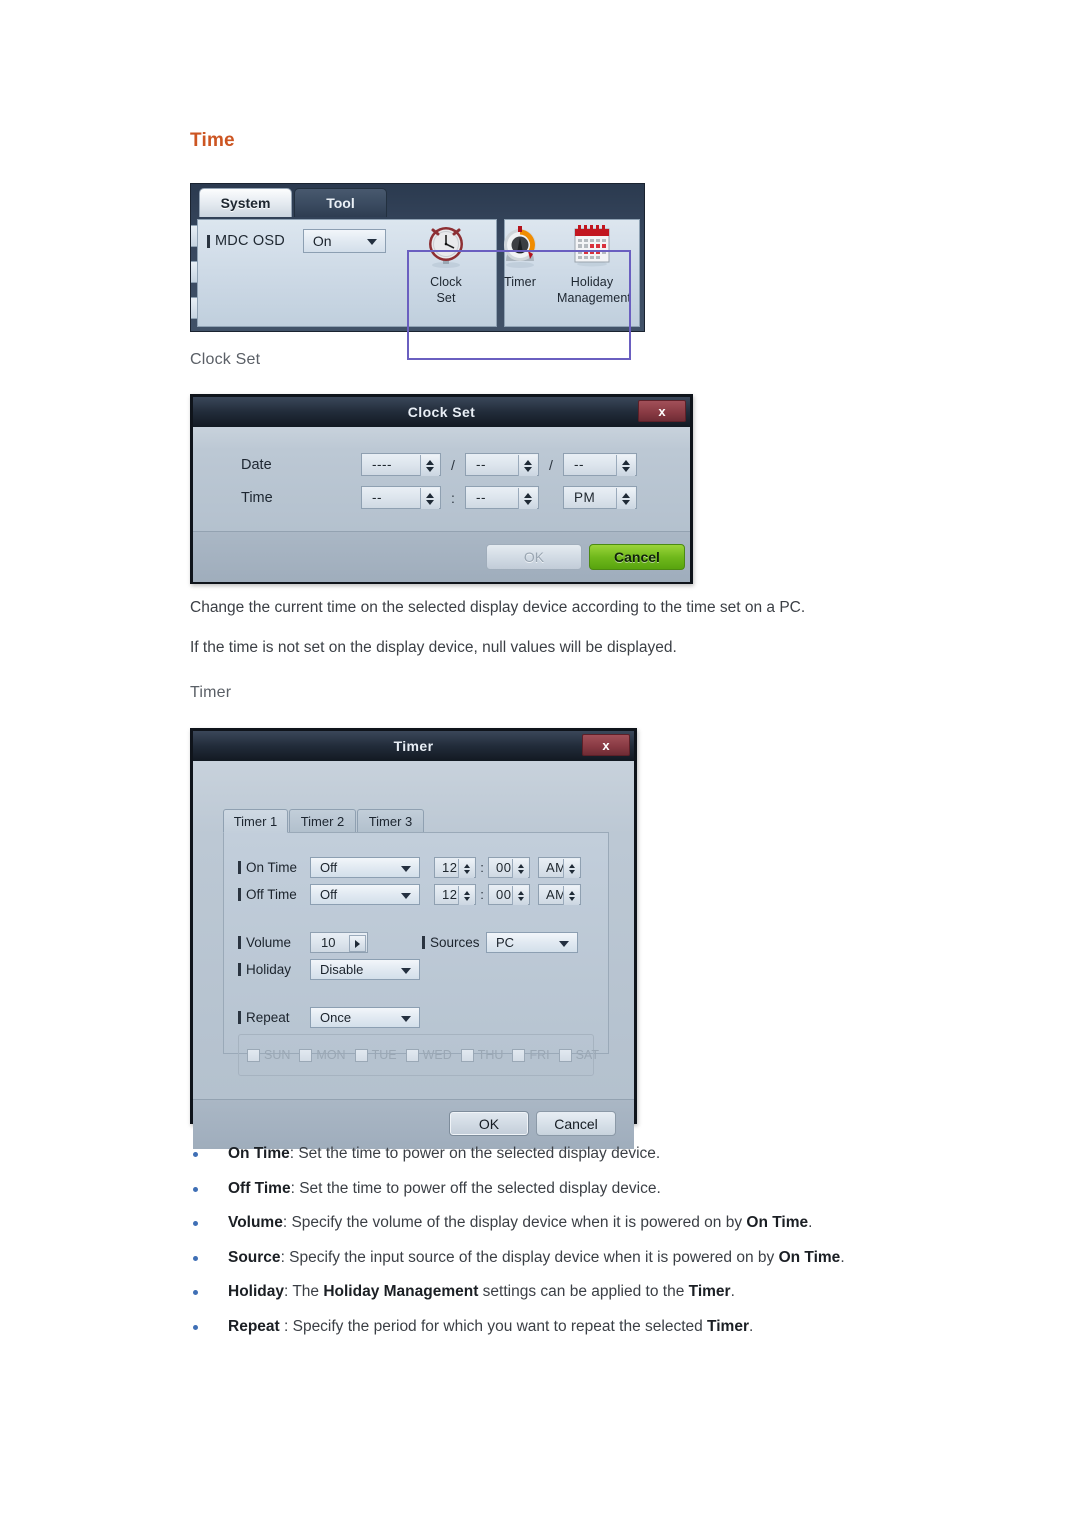  Describe the element at coordinates (401, 464) in the screenshot. I see `date-year-spinner: ----` at that location.